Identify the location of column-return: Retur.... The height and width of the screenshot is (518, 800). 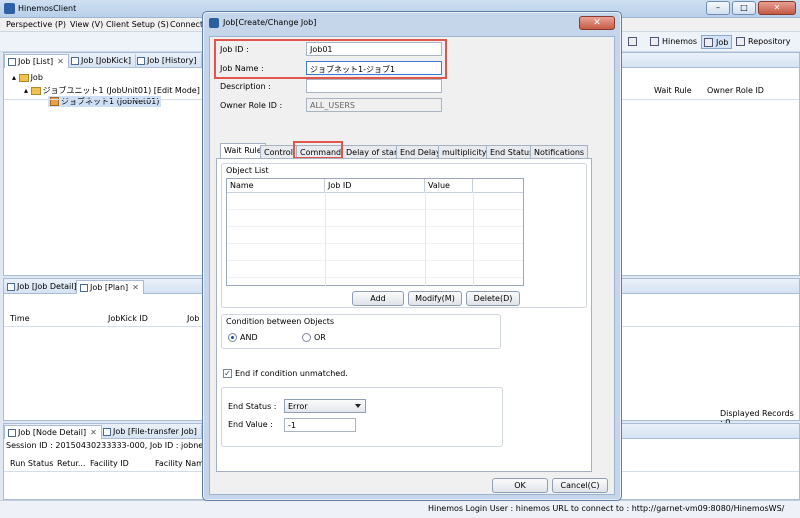
(71, 463).